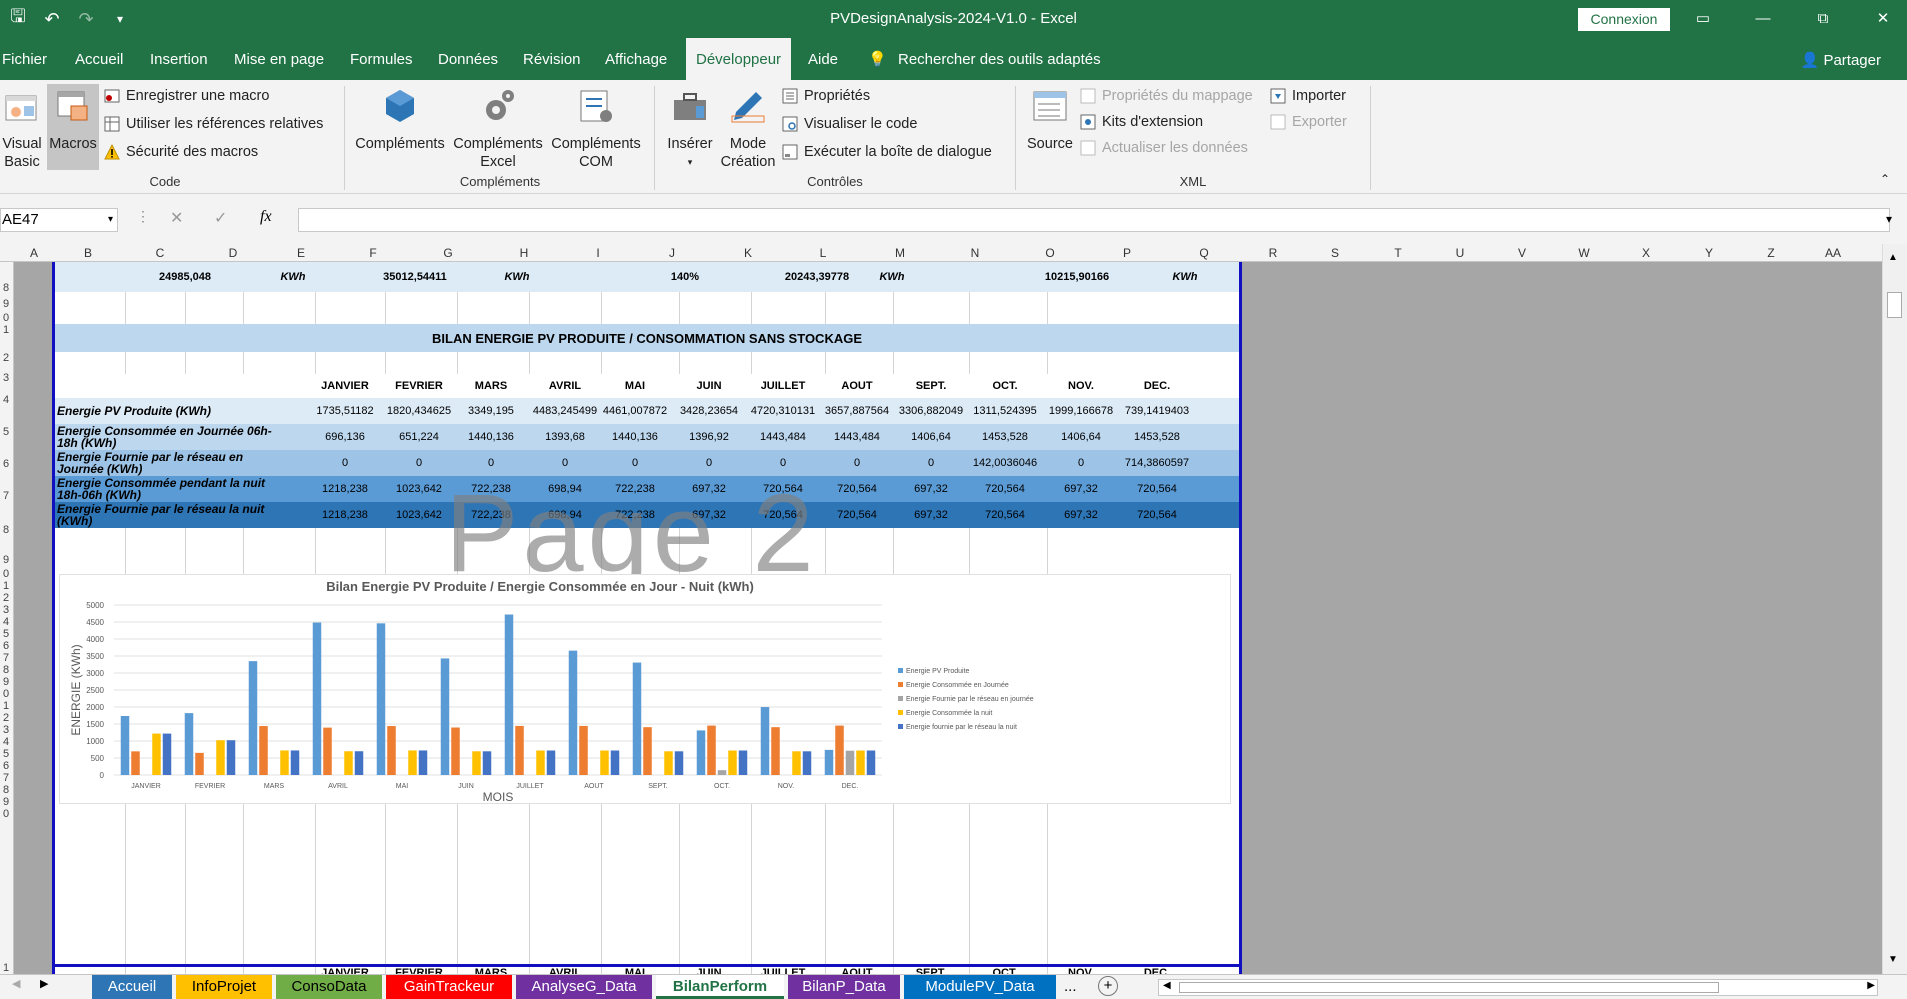 The height and width of the screenshot is (999, 1907). What do you see at coordinates (887, 152) in the screenshot?
I see `run-dialog-button: Exécuter la boîte de dialogue` at bounding box center [887, 152].